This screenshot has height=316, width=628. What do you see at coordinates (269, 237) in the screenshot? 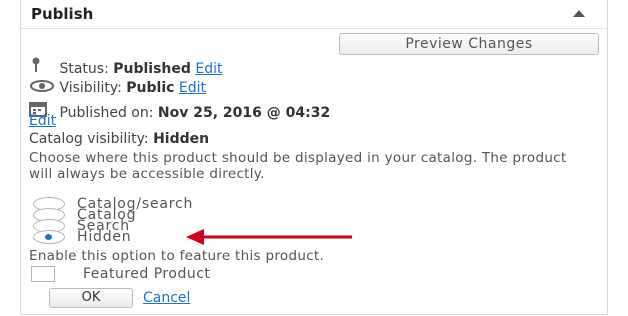
I see `red-arrow-annotation` at bounding box center [269, 237].